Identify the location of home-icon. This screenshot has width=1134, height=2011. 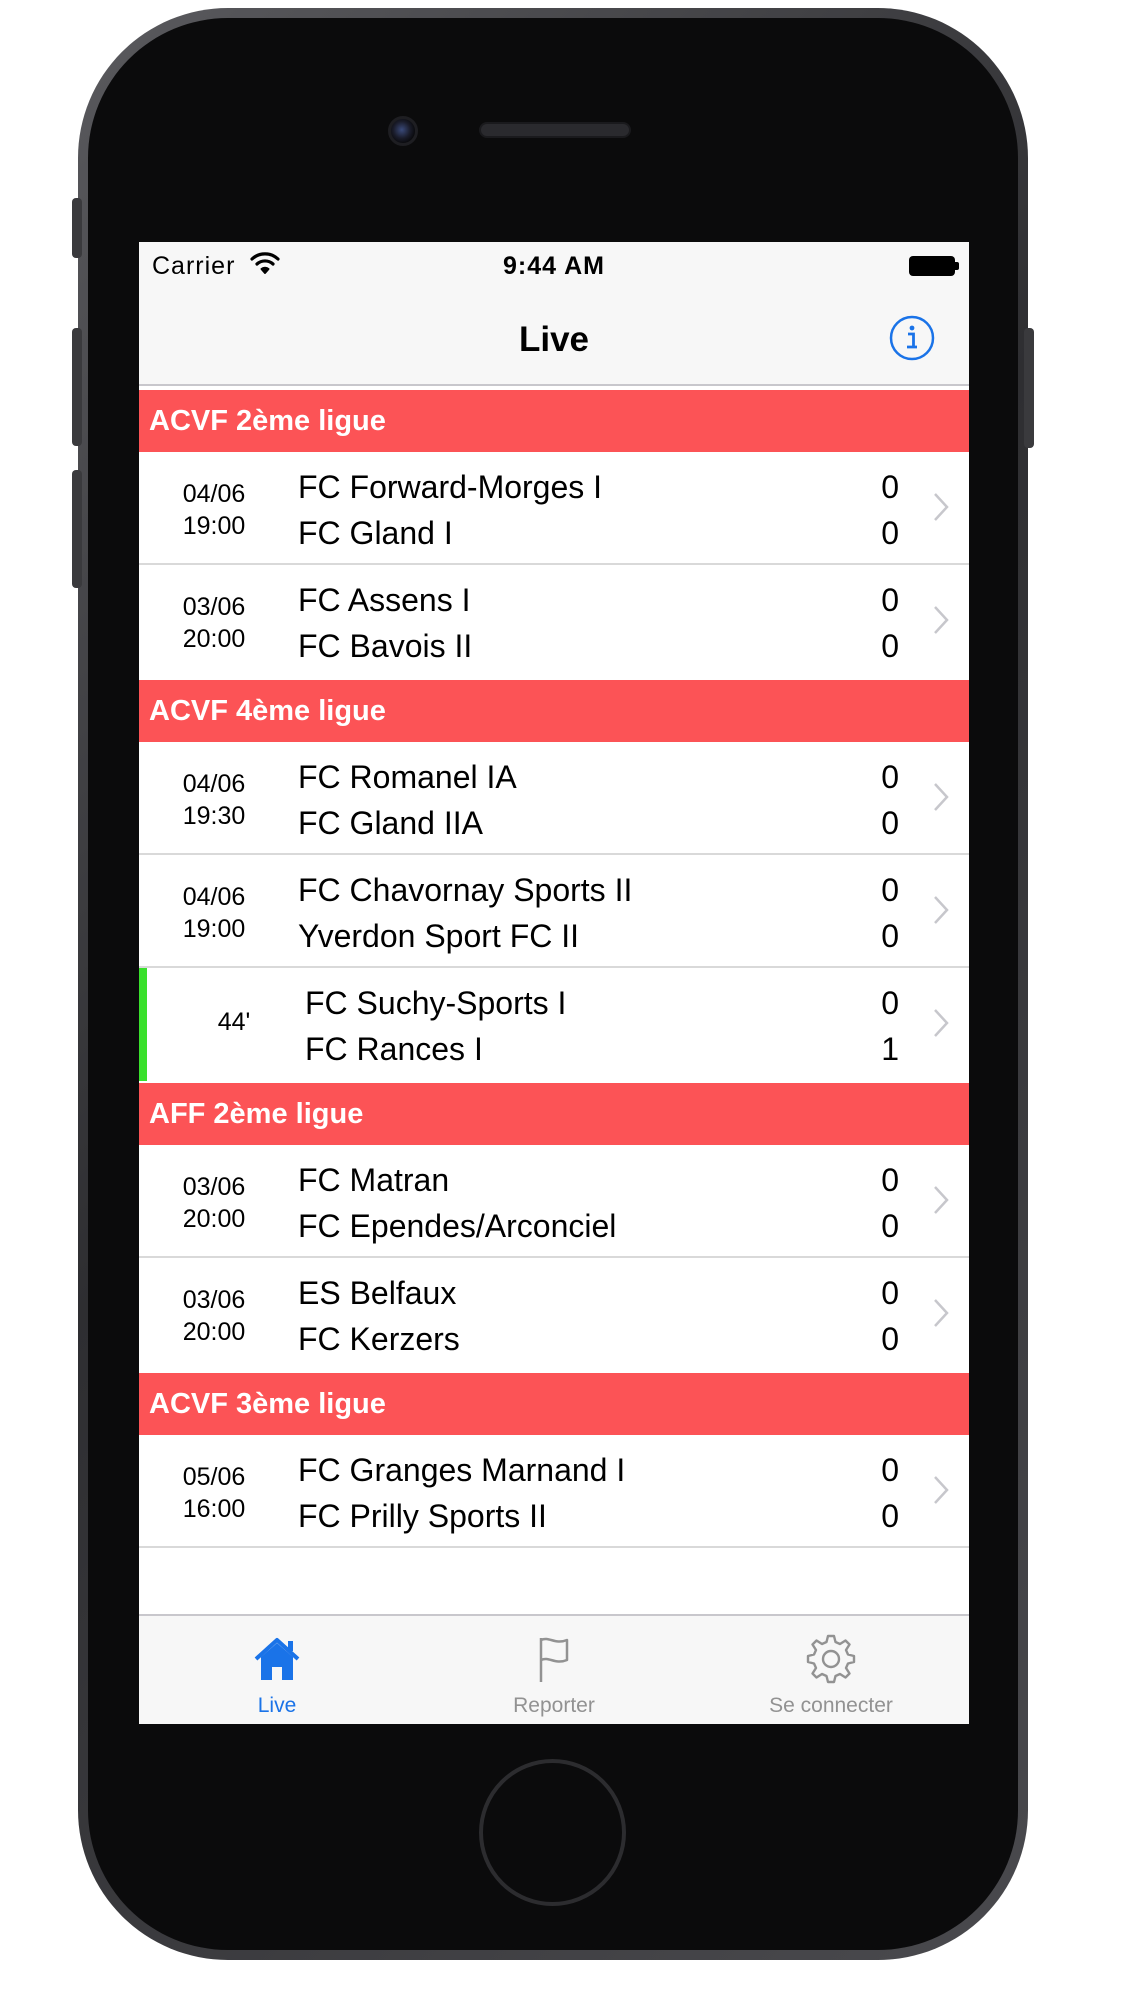
(277, 1659).